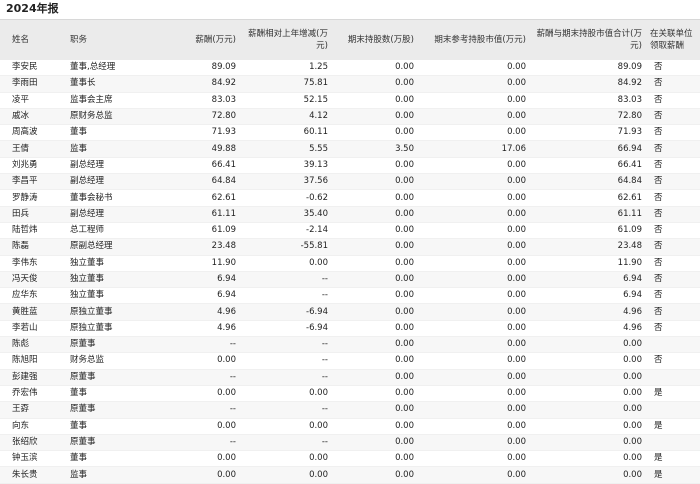  I want to click on cell-position: 副总经理, so click(106, 182).